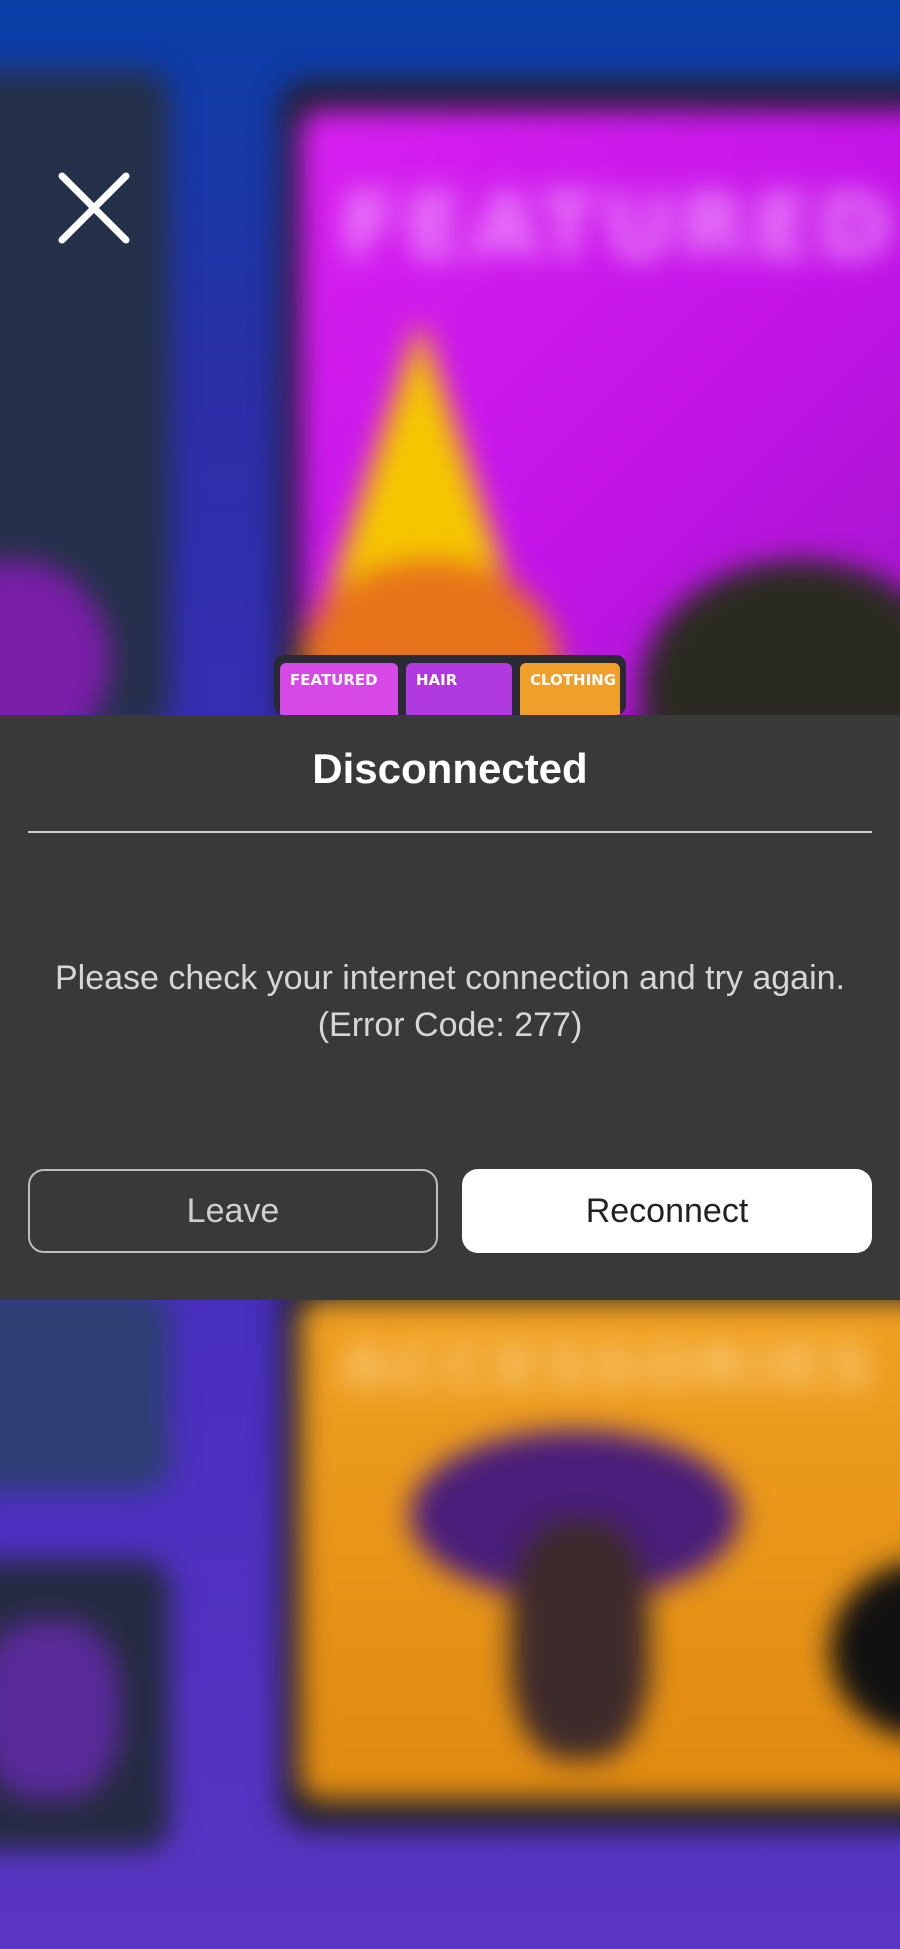 This screenshot has height=1949, width=900. Describe the element at coordinates (339, 689) in the screenshot. I see `tab-featured: FEATURED` at that location.